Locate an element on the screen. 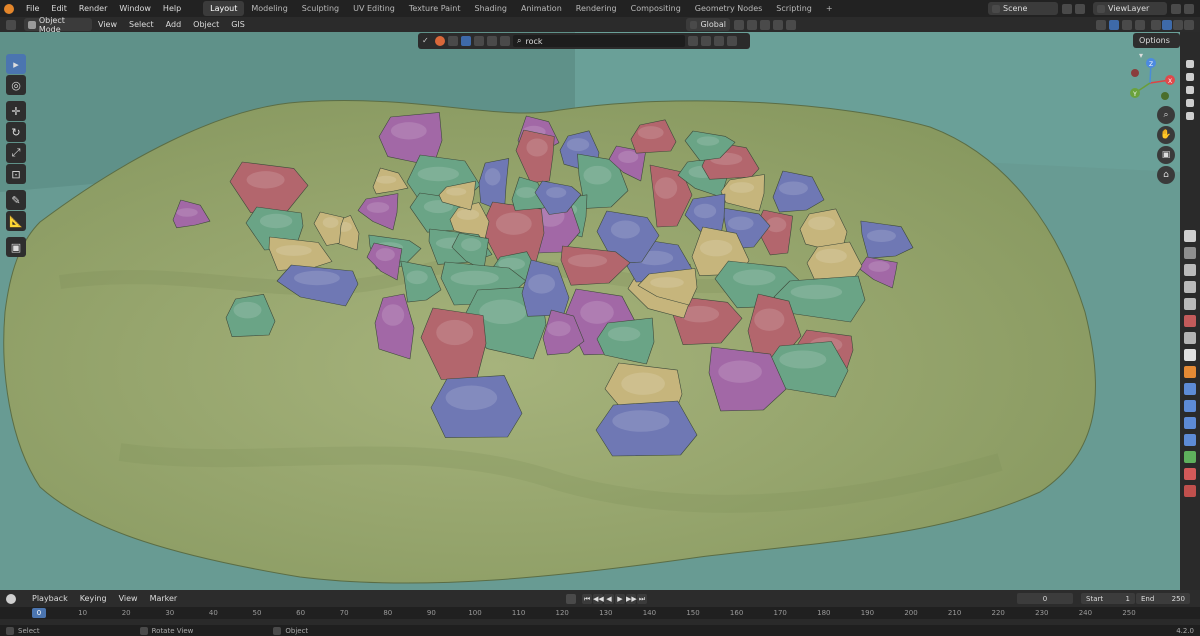 The height and width of the screenshot is (636, 1200). add-cube-tool-icon: ▣ is located at coordinates (16, 247).